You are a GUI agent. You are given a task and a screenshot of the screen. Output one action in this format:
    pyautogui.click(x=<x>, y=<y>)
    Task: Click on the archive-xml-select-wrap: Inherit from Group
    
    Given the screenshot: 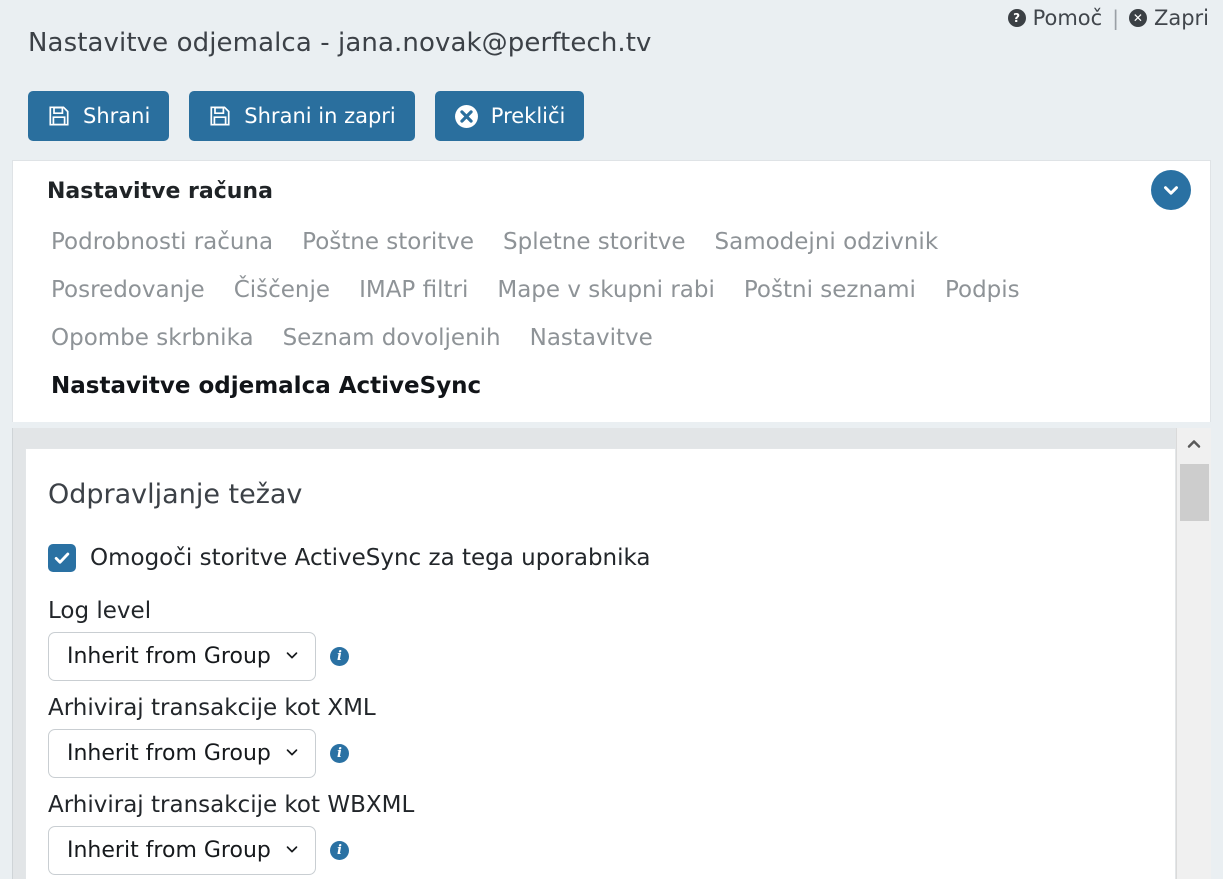 What is the action you would take?
    pyautogui.click(x=182, y=753)
    